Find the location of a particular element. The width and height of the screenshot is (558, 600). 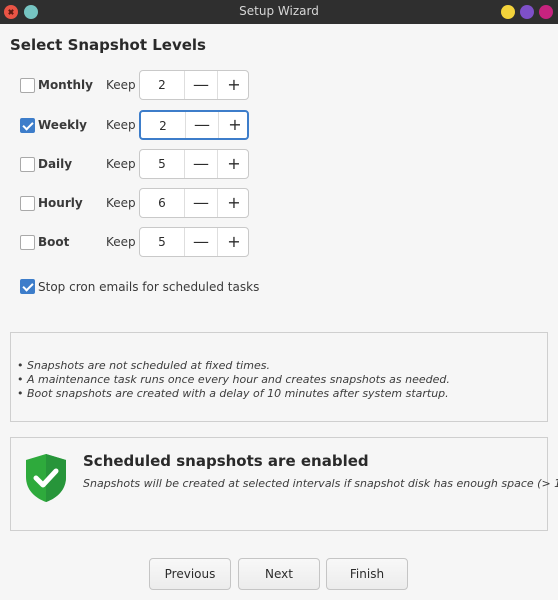

previous-button: Previous is located at coordinates (190, 574).